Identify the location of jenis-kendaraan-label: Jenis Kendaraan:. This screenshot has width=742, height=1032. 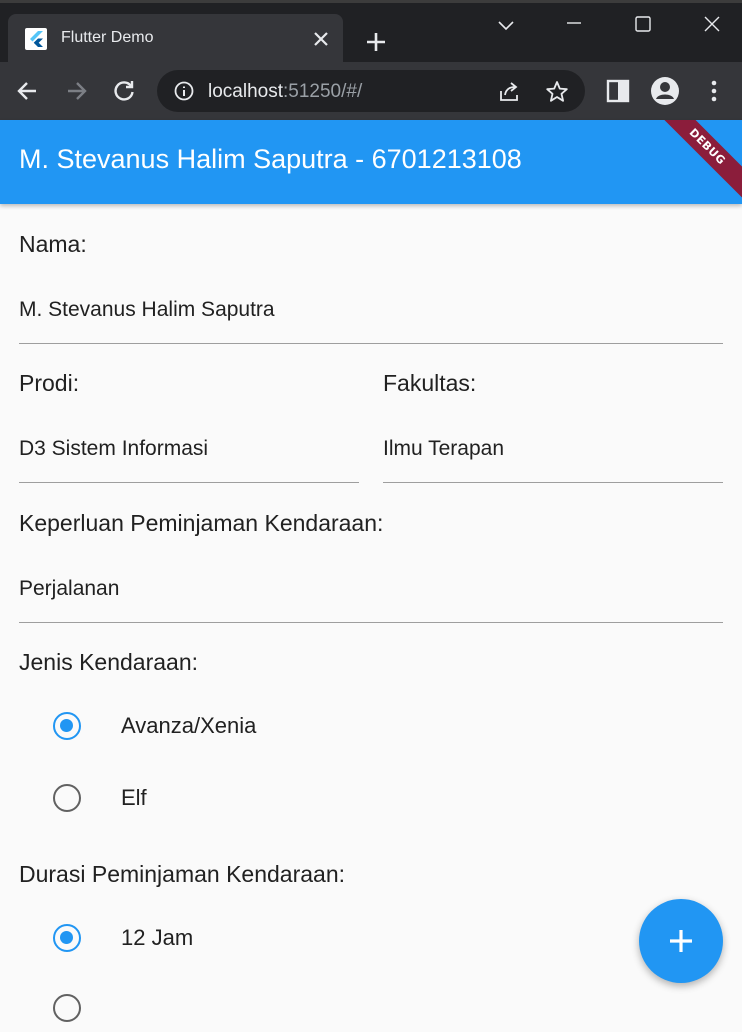
(109, 662).